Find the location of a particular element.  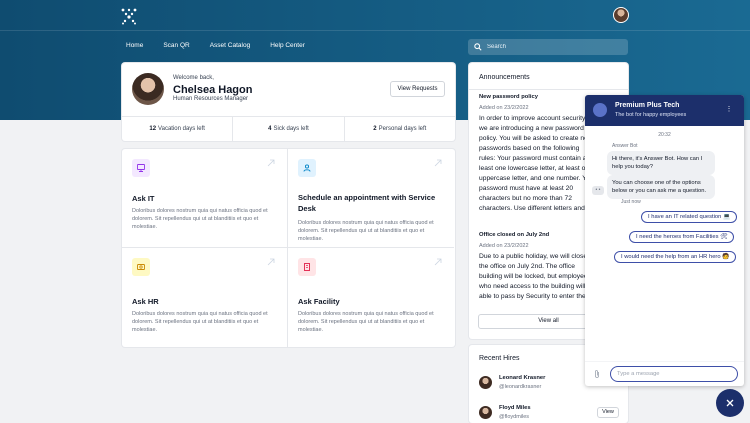

quick-reply-it: I have an IT related question 💻 is located at coordinates (689, 217).